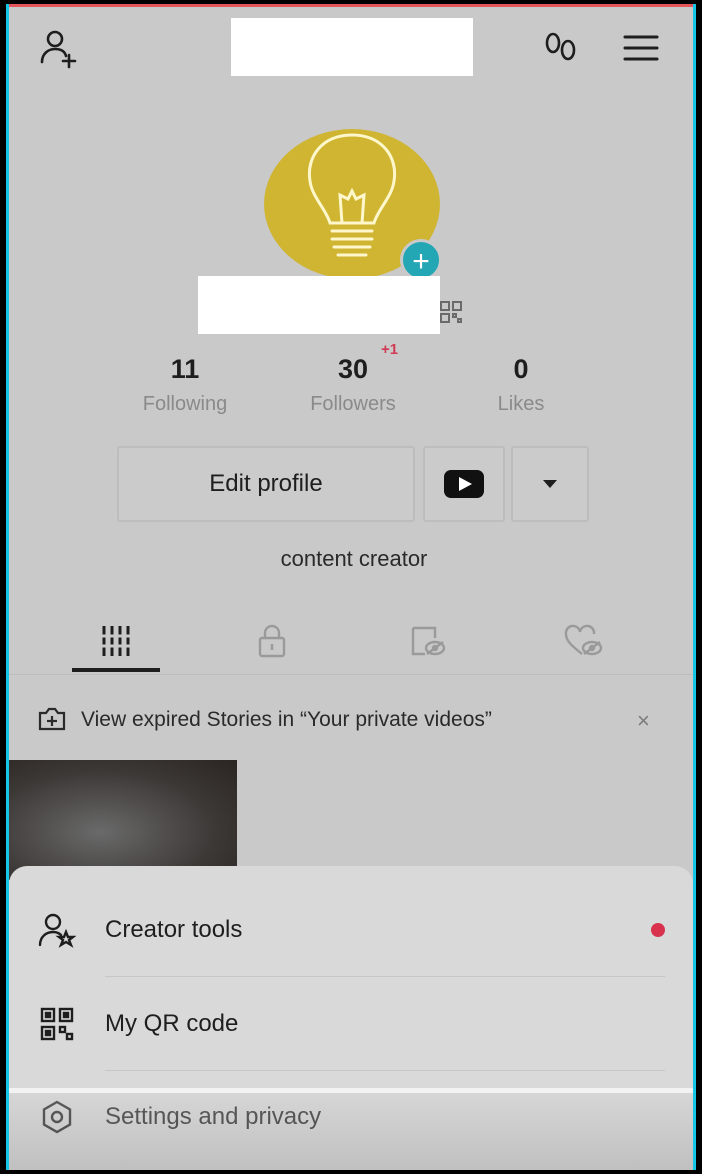 The image size is (702, 1174). I want to click on content-tabs, so click(351, 641).